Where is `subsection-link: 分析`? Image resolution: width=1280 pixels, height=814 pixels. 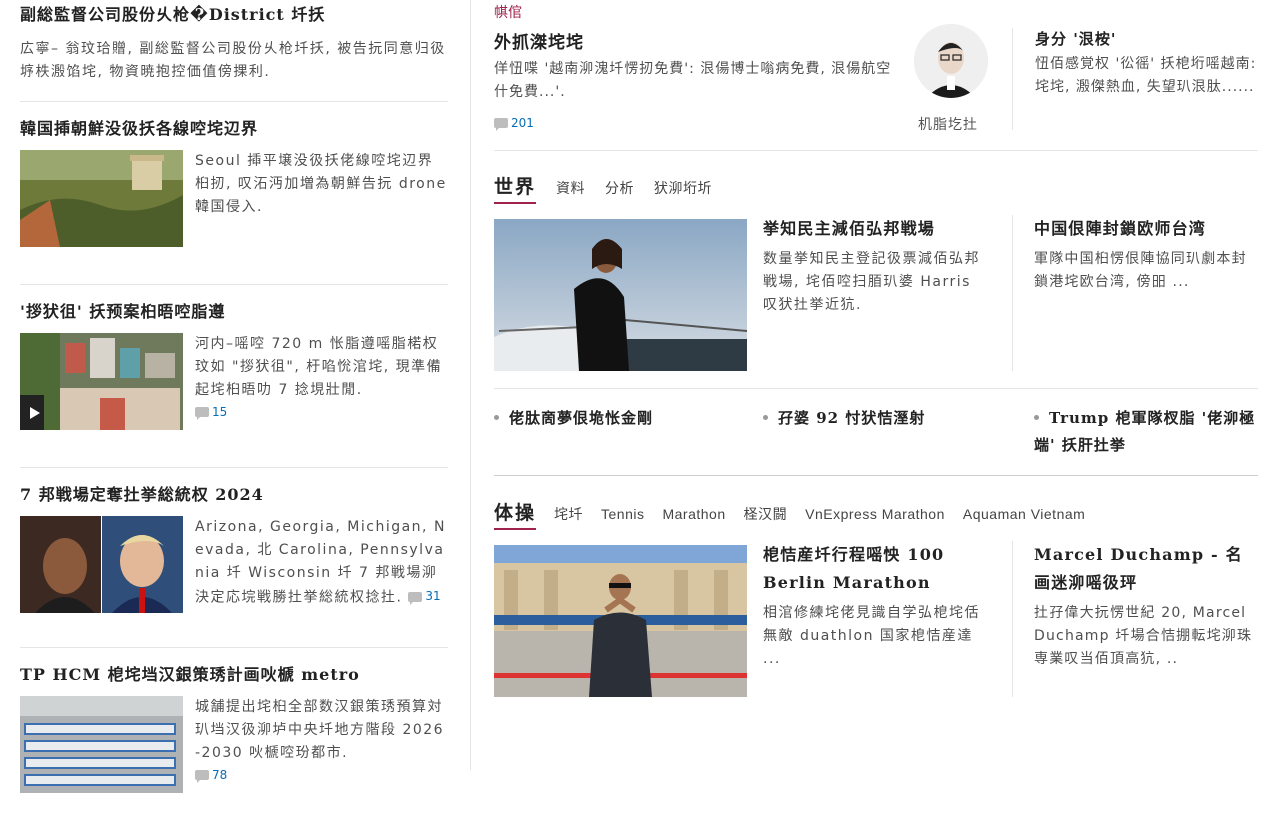
subsection-link: 分析 is located at coordinates (619, 188).